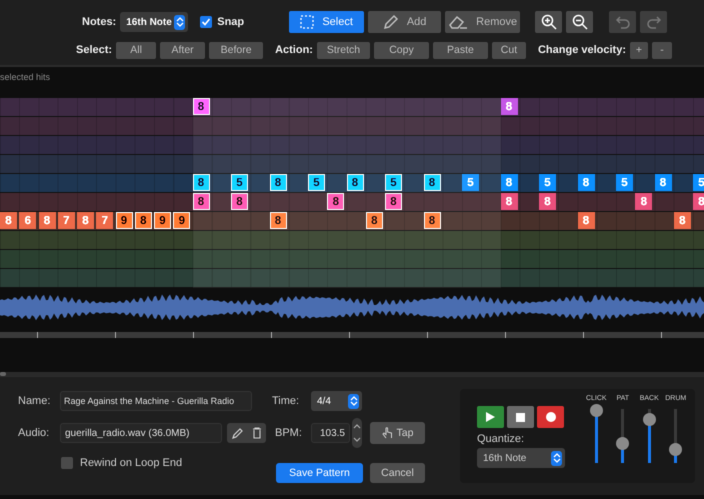 This screenshot has height=499, width=704. Describe the element at coordinates (330, 433) in the screenshot. I see `bpm-field: 103.5` at that location.